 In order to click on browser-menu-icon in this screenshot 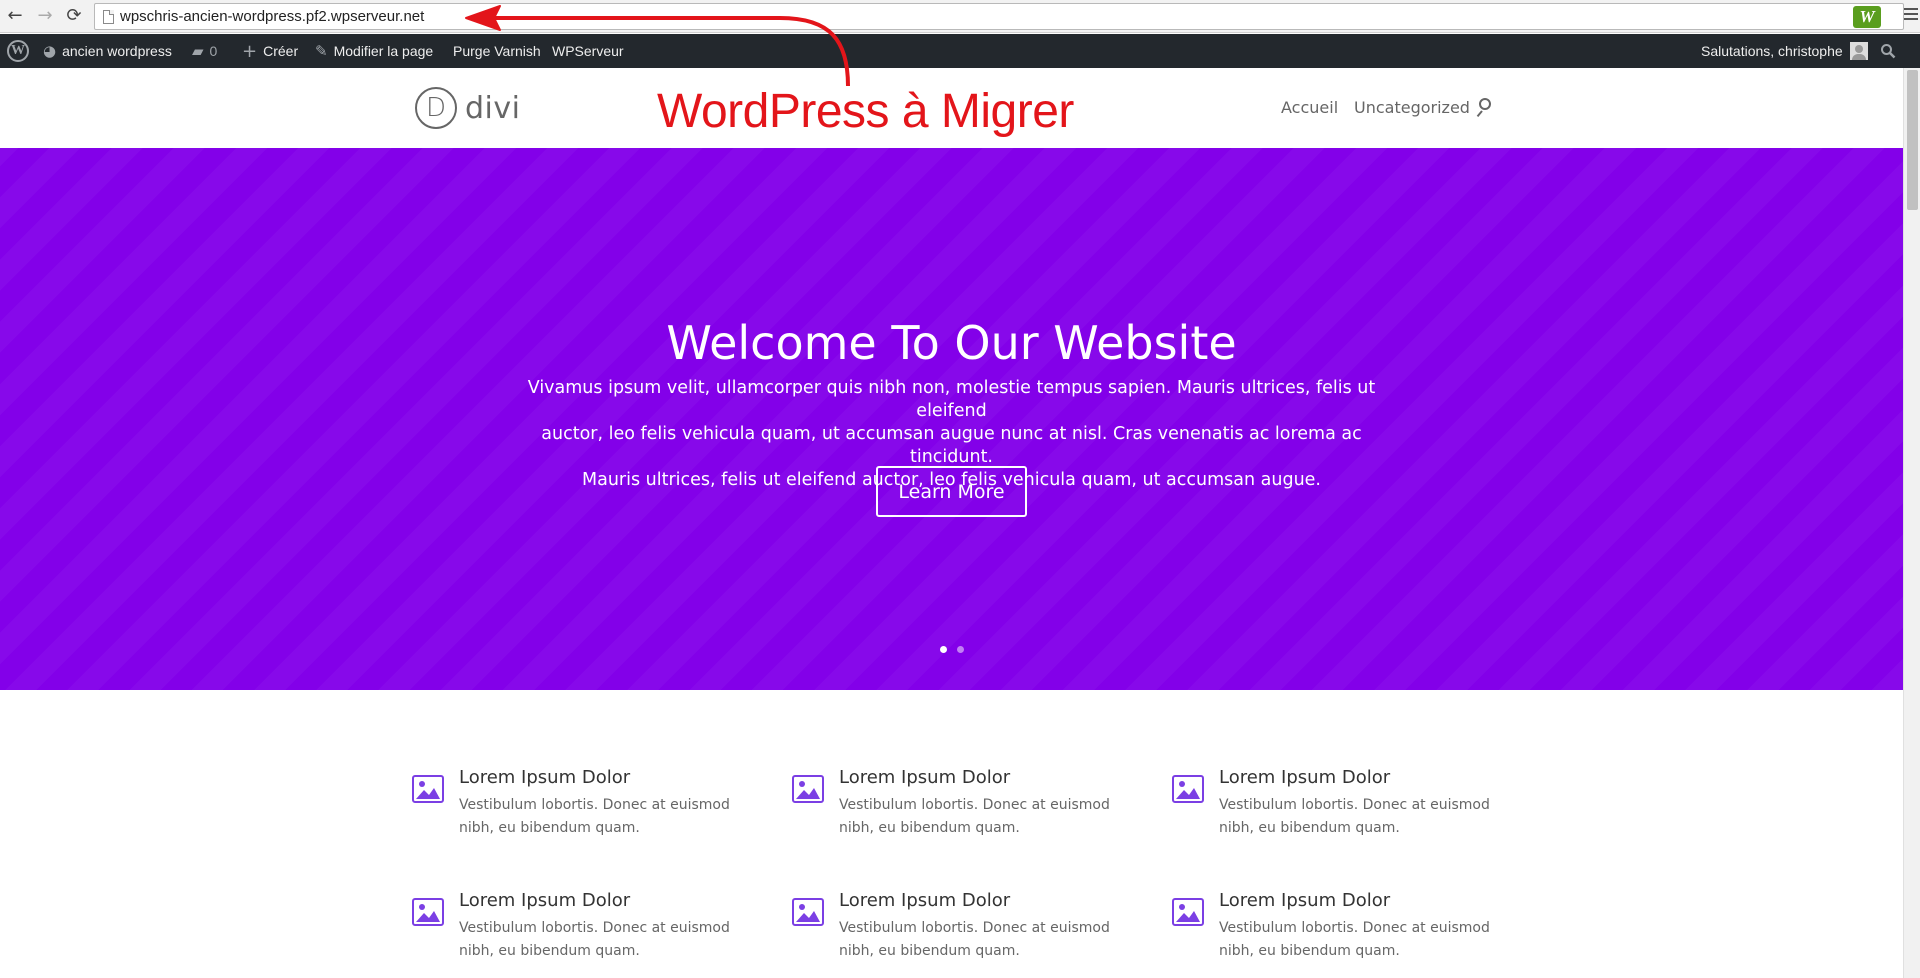, I will do `click(1911, 16)`.